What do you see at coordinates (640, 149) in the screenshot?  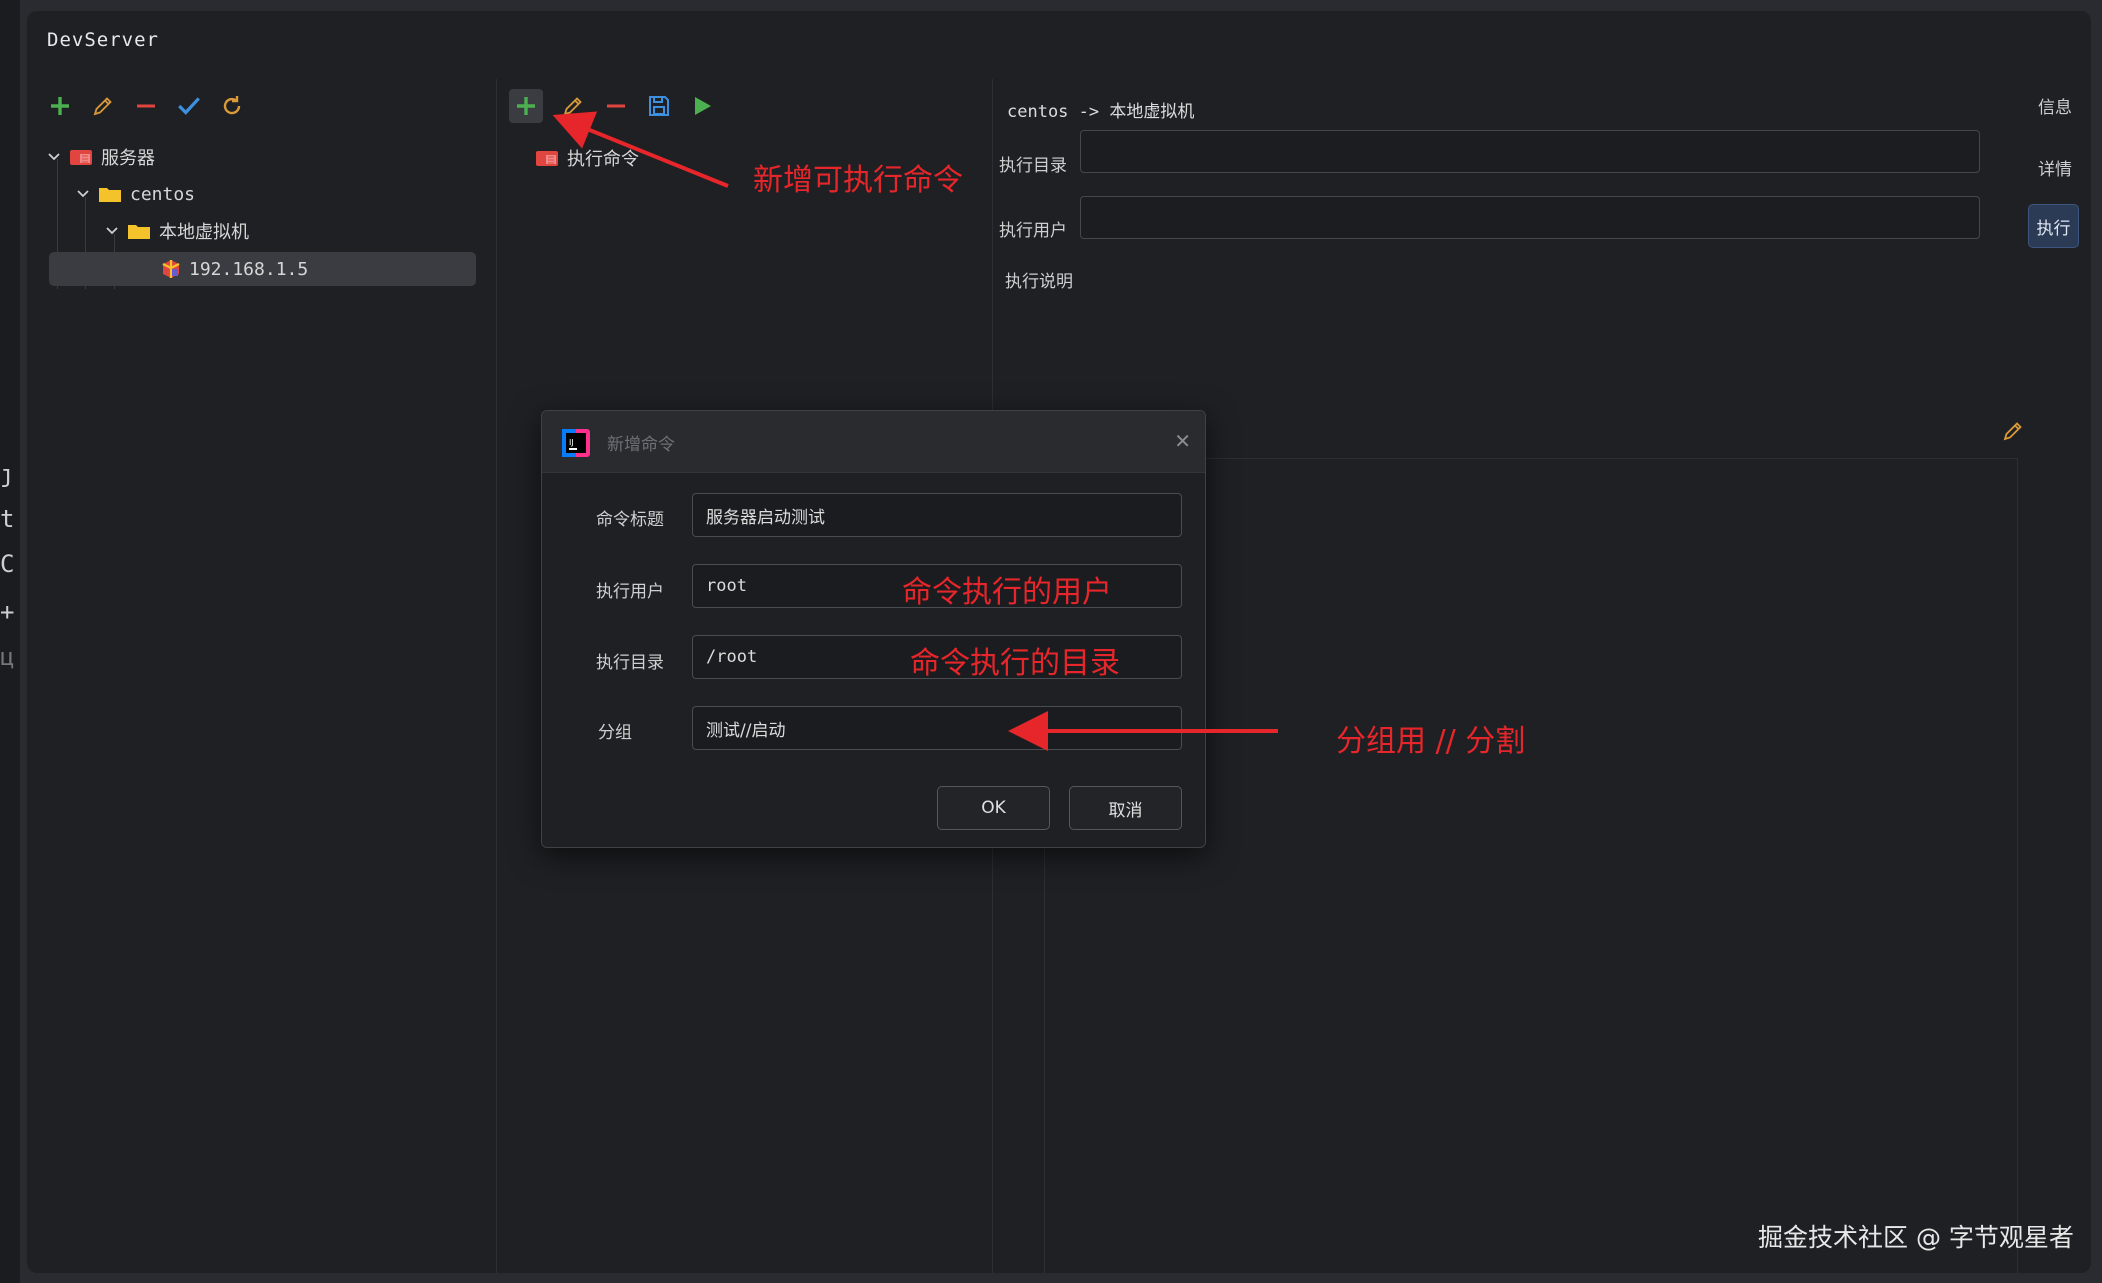 I see `arrow-to-add-button` at bounding box center [640, 149].